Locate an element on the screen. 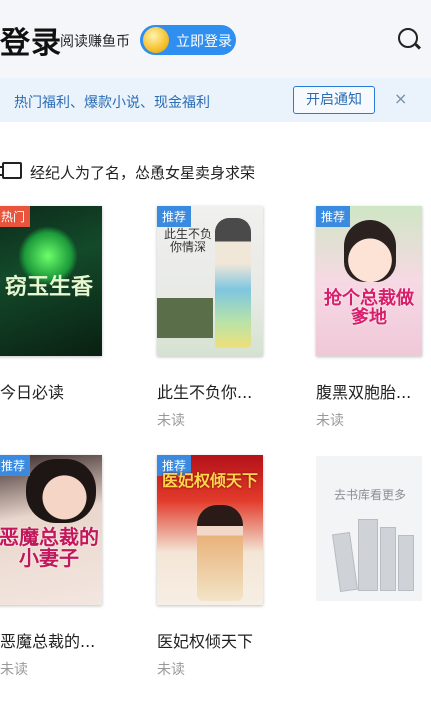 The width and height of the screenshot is (431, 709). go-to-library-label: 去书库看更多 is located at coordinates (370, 495).